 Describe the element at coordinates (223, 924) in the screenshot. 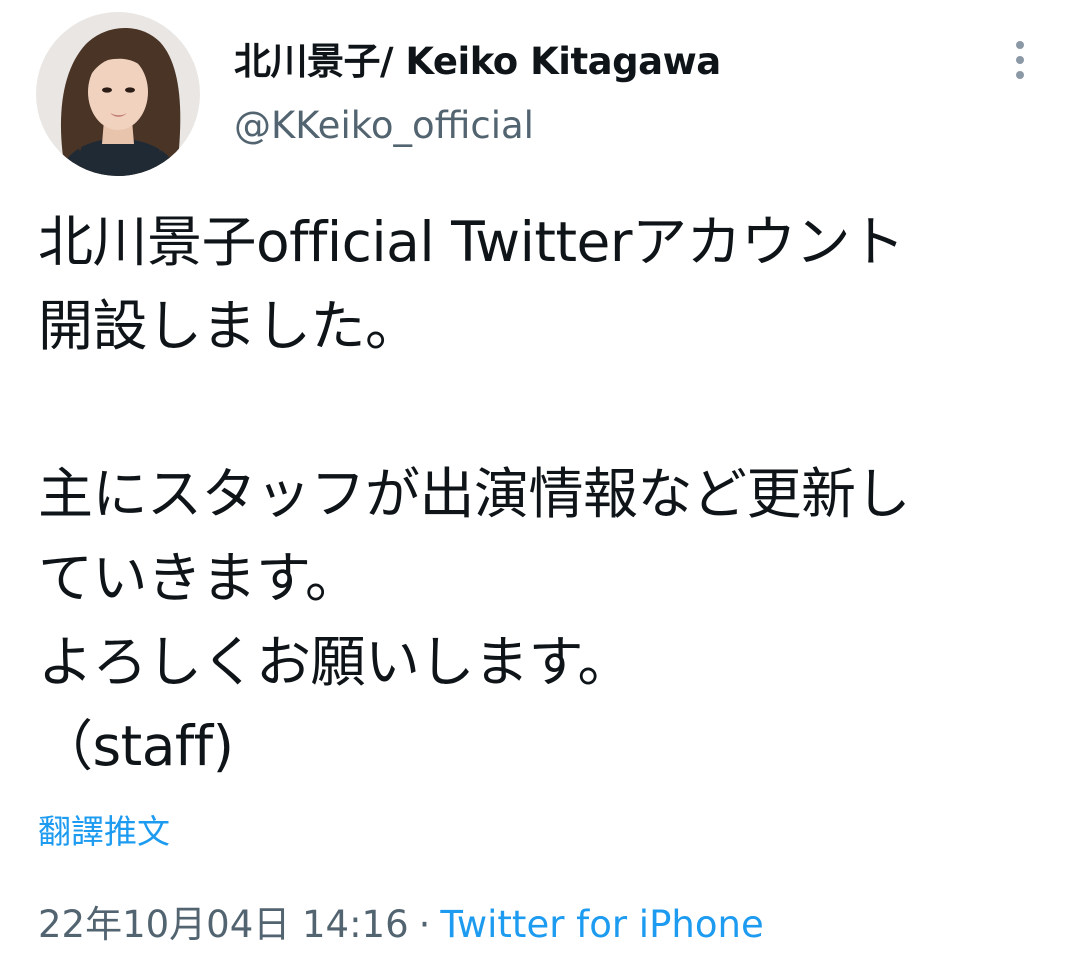

I see `tweet-timestamp: 22年10月04日 14:16` at that location.